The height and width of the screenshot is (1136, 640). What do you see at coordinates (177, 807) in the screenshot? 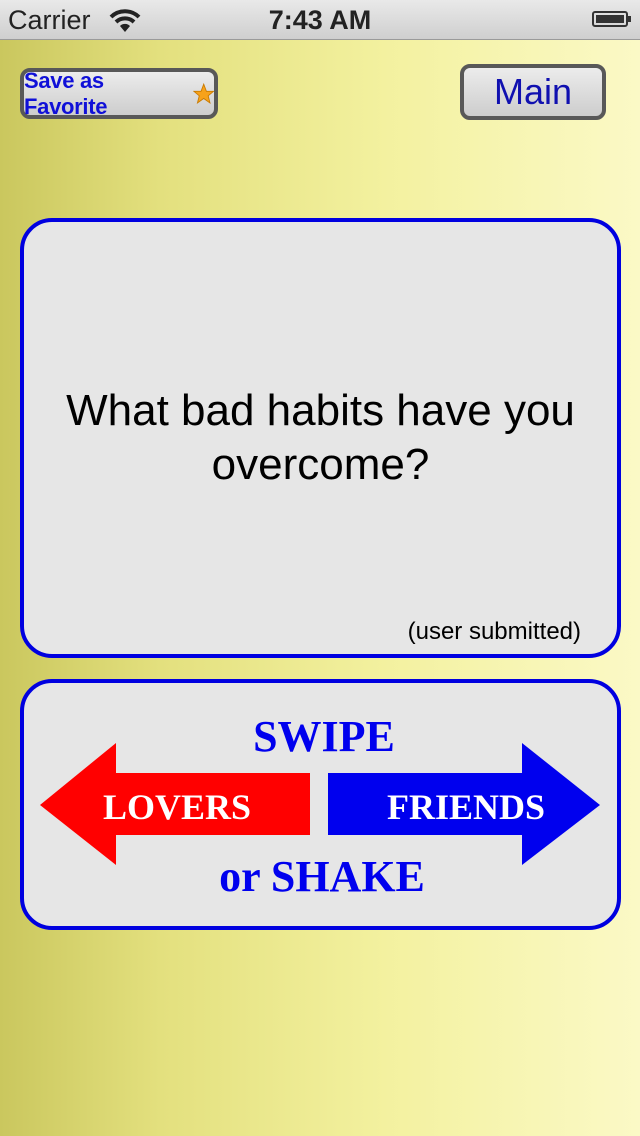
I see `lovers-label: LOVERS` at bounding box center [177, 807].